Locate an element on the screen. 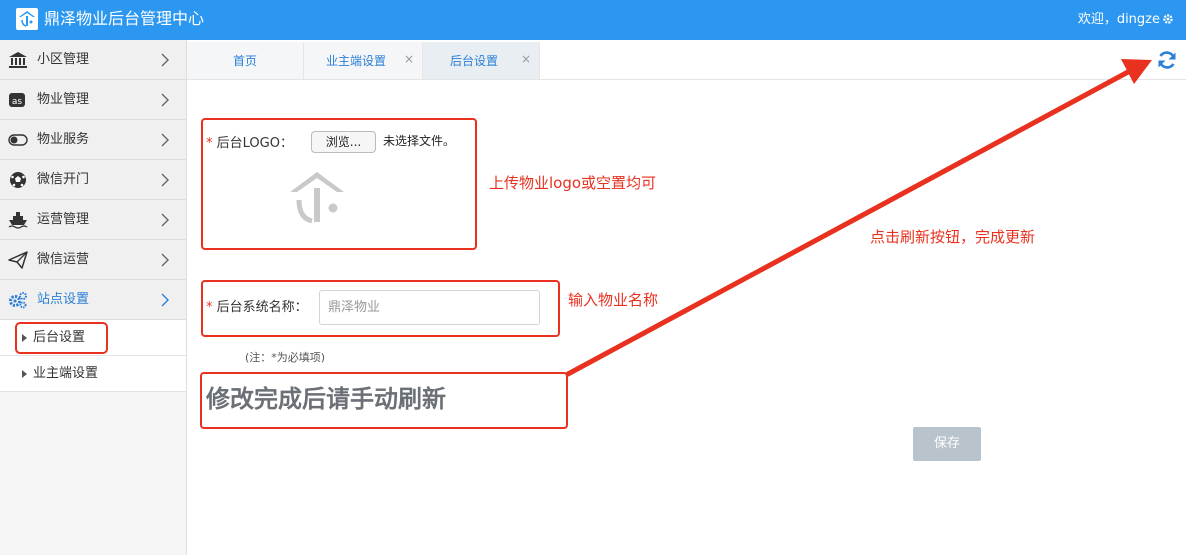 Image resolution: width=1186 pixels, height=555 pixels. sidebar-item-label: 小区管理 is located at coordinates (63, 59).